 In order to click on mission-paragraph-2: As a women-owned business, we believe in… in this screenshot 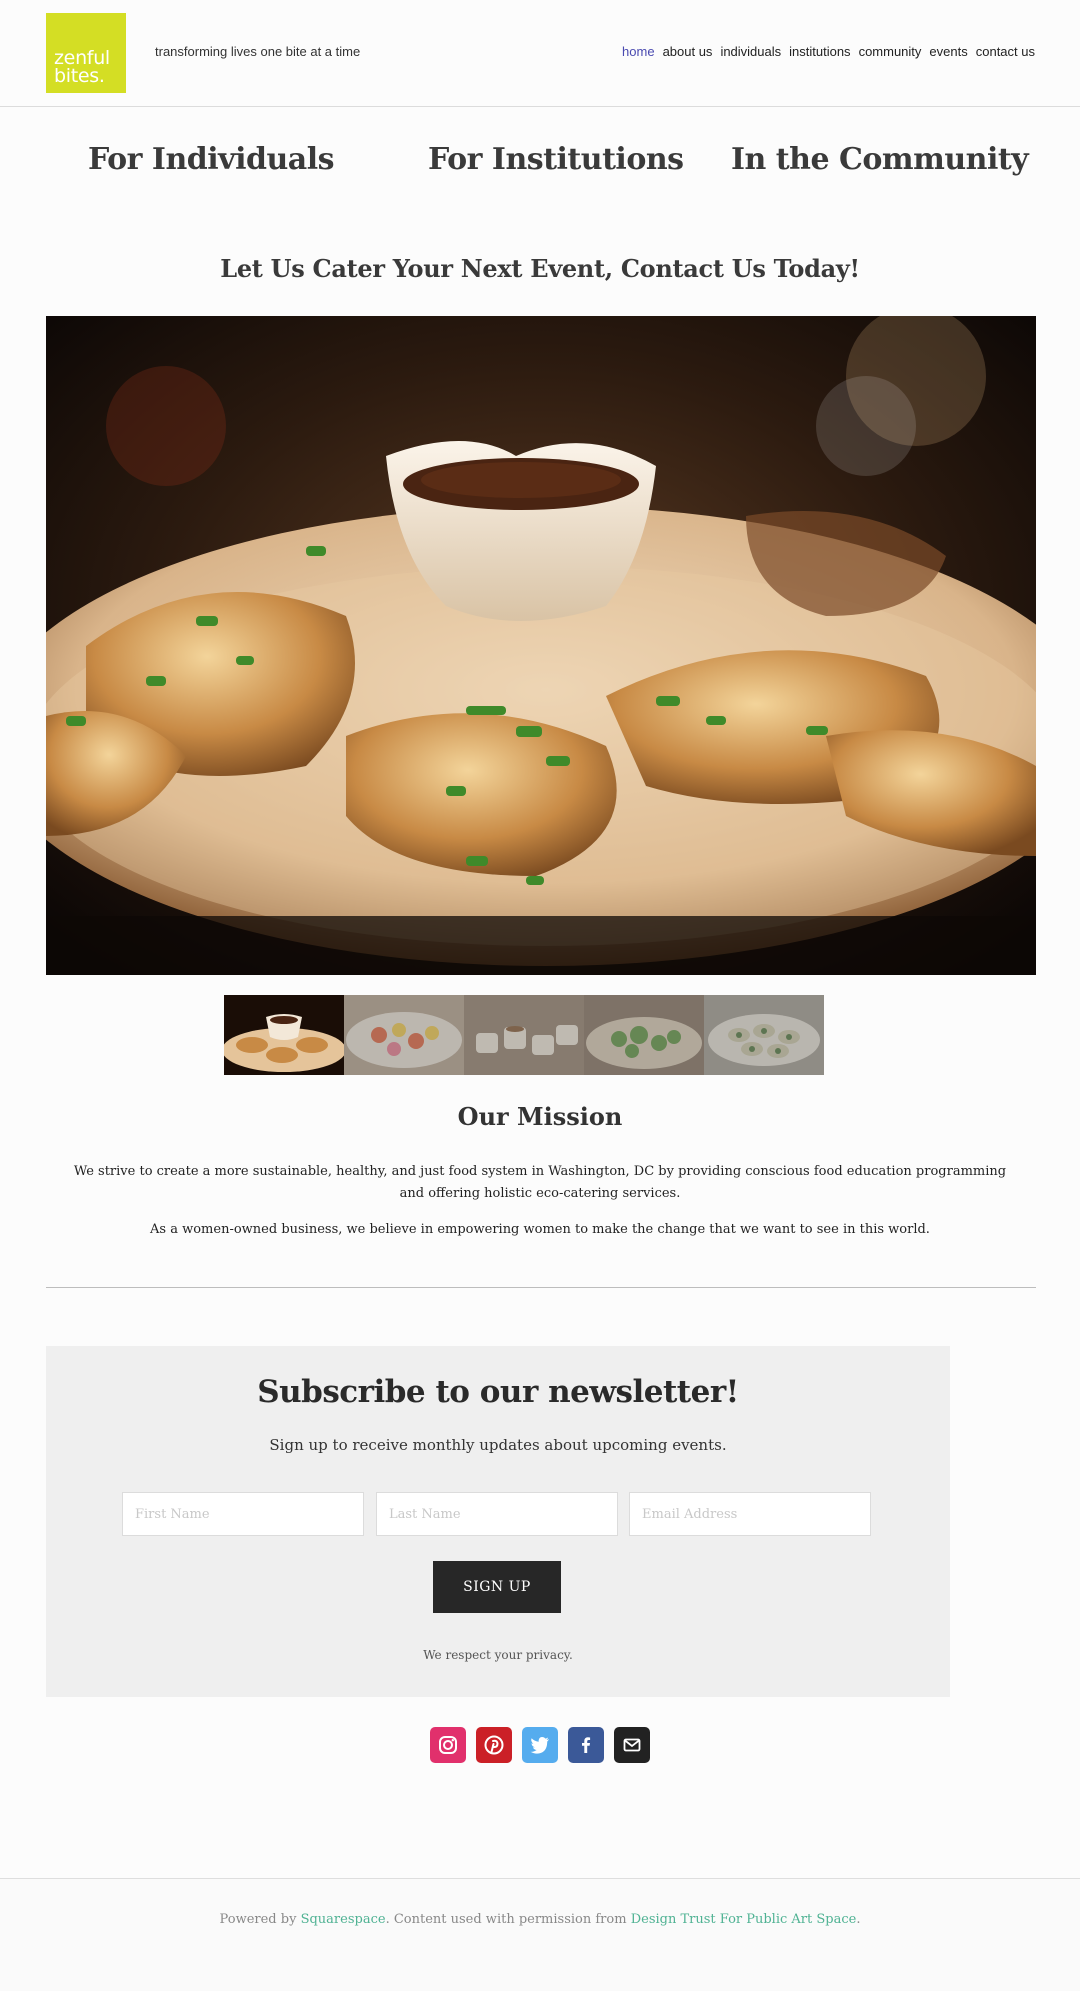, I will do `click(540, 1229)`.